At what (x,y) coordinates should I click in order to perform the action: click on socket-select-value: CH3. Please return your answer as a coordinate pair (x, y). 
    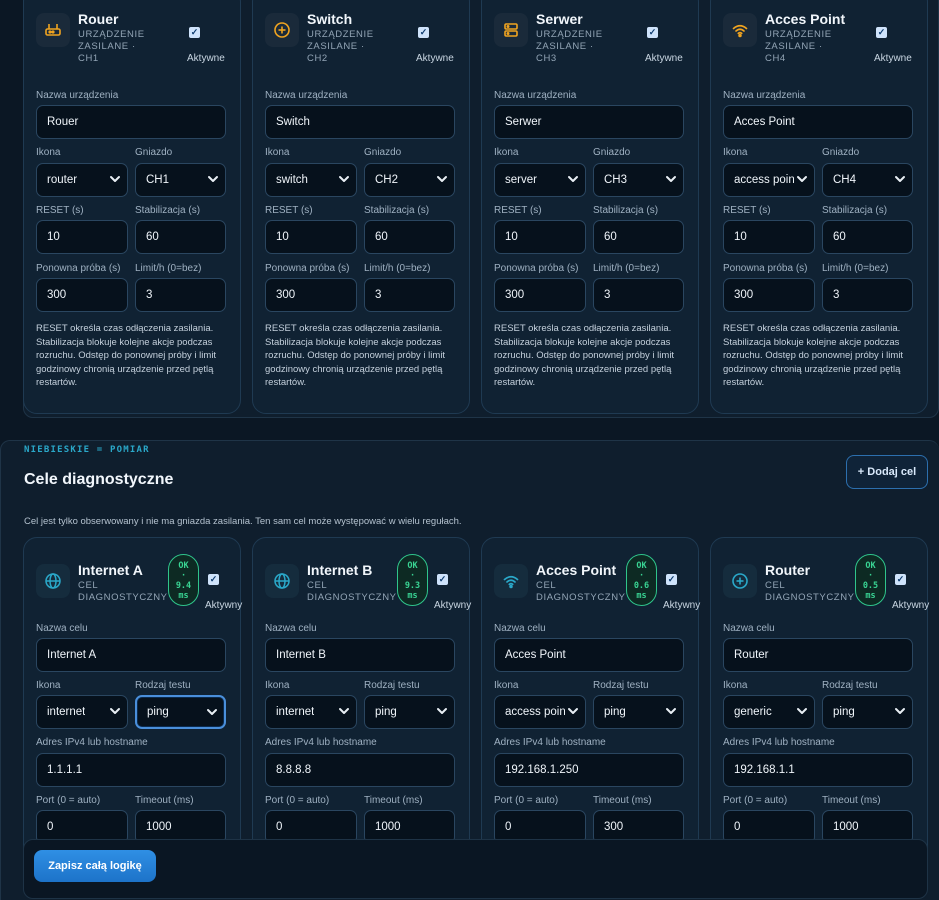
    Looking at the image, I should click on (616, 180).